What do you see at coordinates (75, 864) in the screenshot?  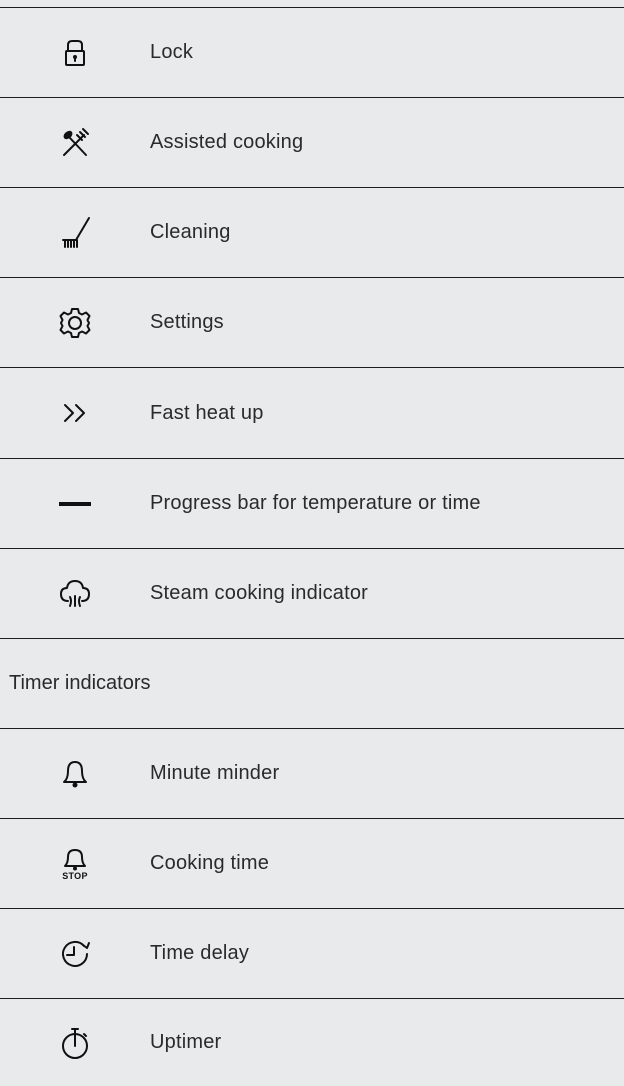 I see `bell-stop-icon: STOP` at bounding box center [75, 864].